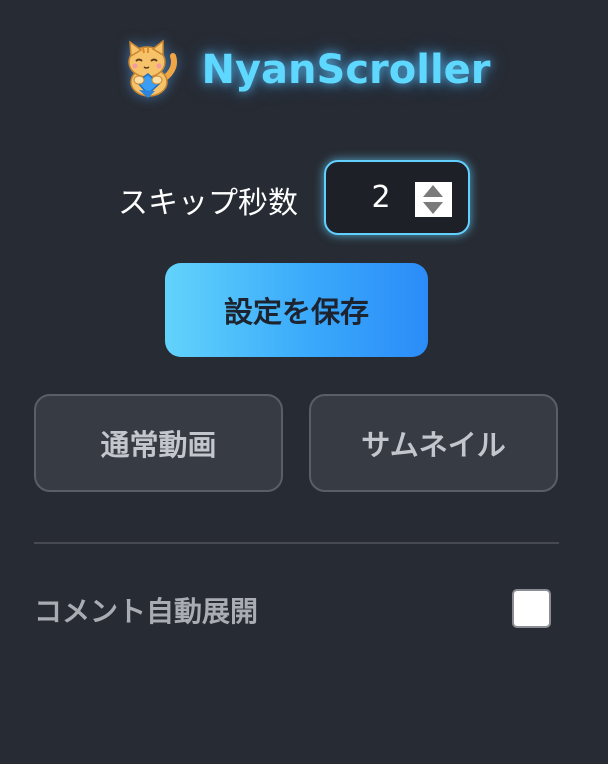  Describe the element at coordinates (531, 608) in the screenshot. I see `auto-expand-comments-checkbox` at that location.